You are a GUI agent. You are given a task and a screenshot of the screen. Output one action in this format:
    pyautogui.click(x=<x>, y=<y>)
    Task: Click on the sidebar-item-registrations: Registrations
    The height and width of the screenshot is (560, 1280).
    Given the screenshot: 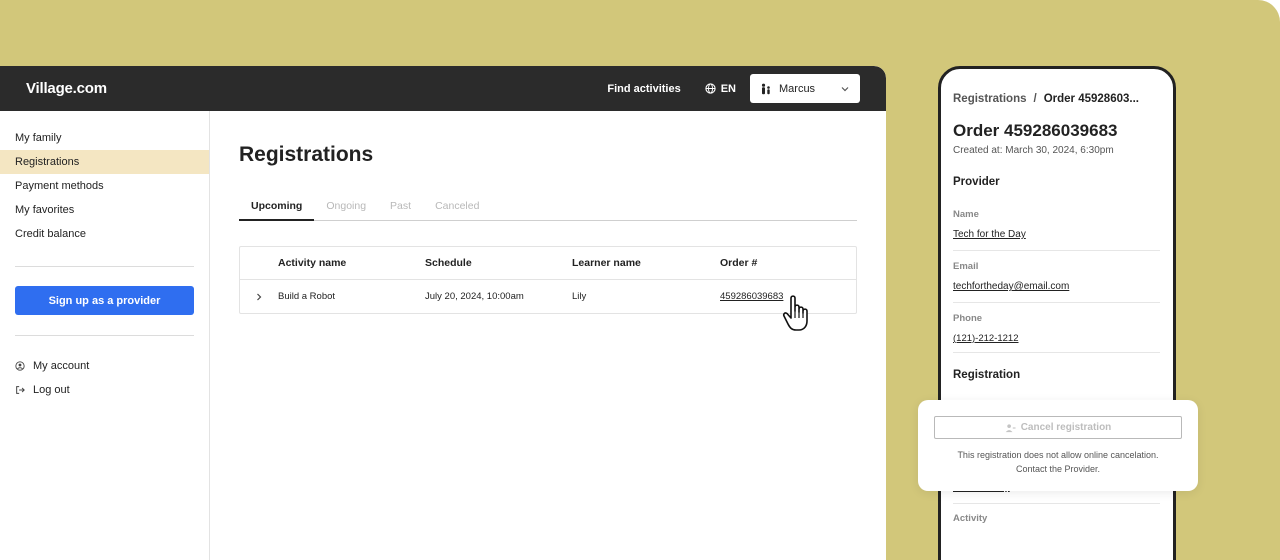 What is the action you would take?
    pyautogui.click(x=104, y=162)
    